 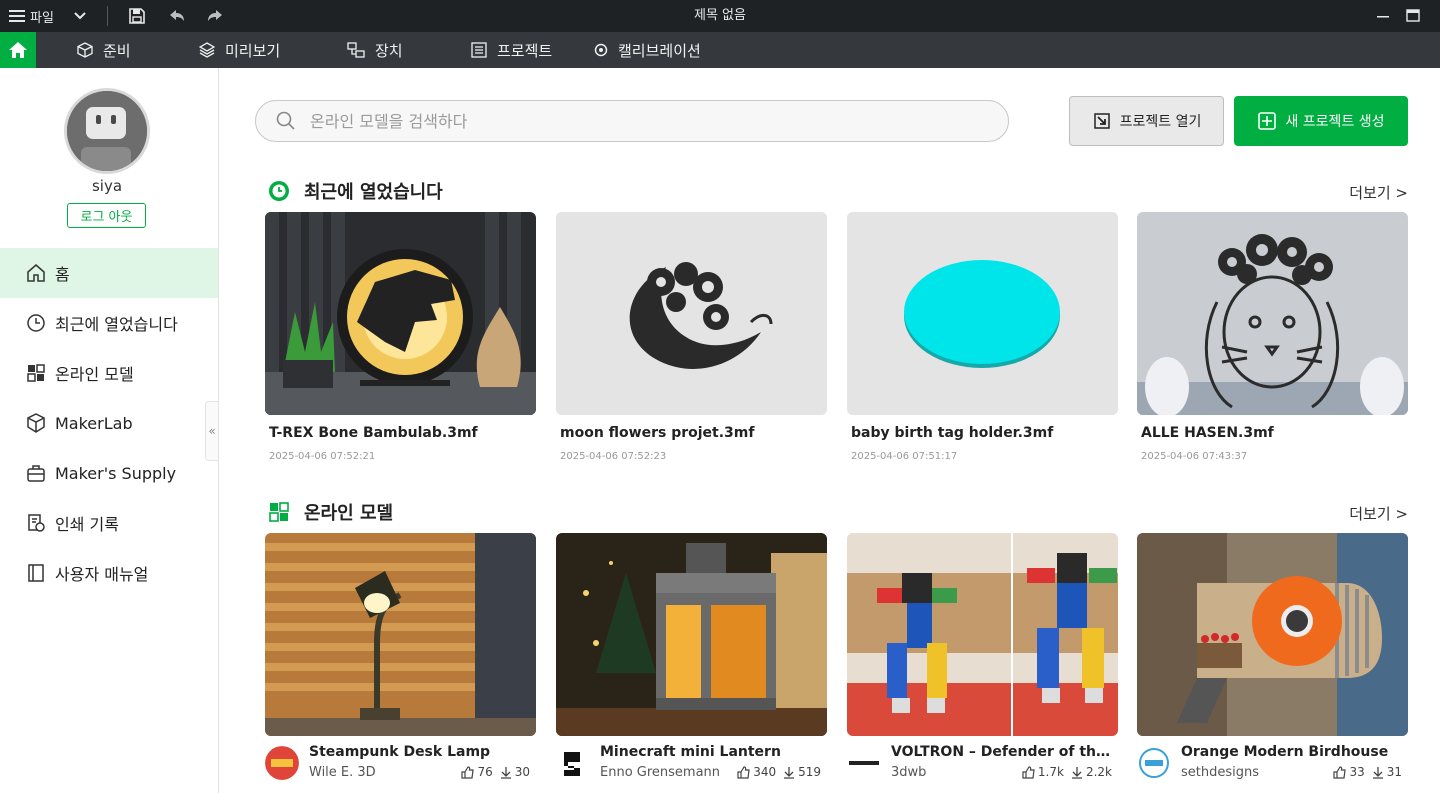 What do you see at coordinates (106, 215) in the screenshot?
I see `logout-button: 로그 아웃` at bounding box center [106, 215].